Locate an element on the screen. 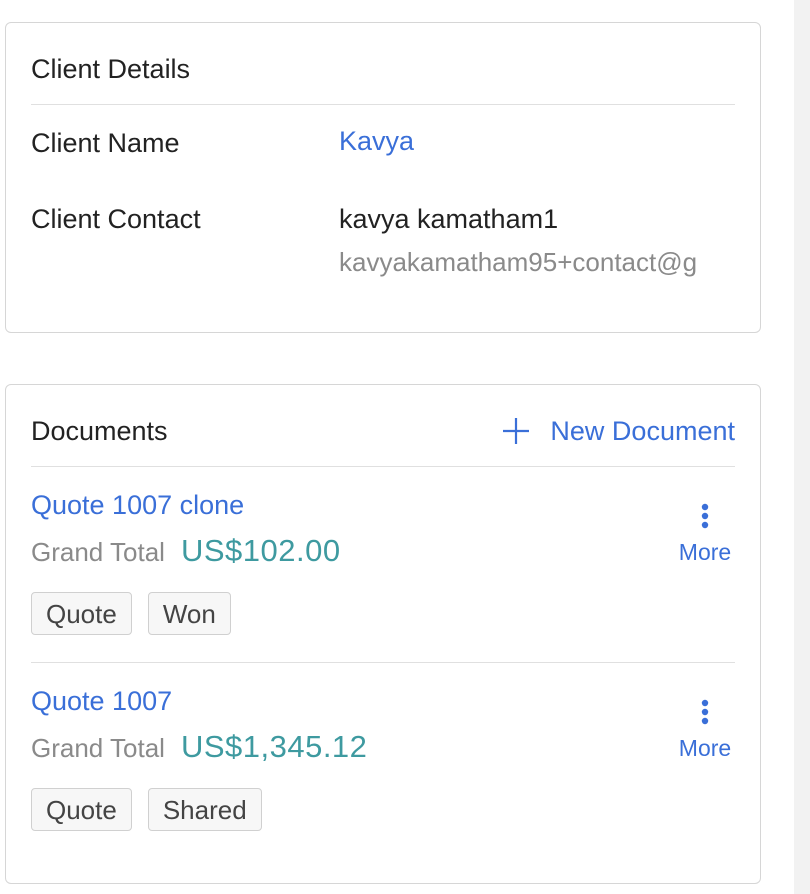  client-details-title: Client Details is located at coordinates (111, 69).